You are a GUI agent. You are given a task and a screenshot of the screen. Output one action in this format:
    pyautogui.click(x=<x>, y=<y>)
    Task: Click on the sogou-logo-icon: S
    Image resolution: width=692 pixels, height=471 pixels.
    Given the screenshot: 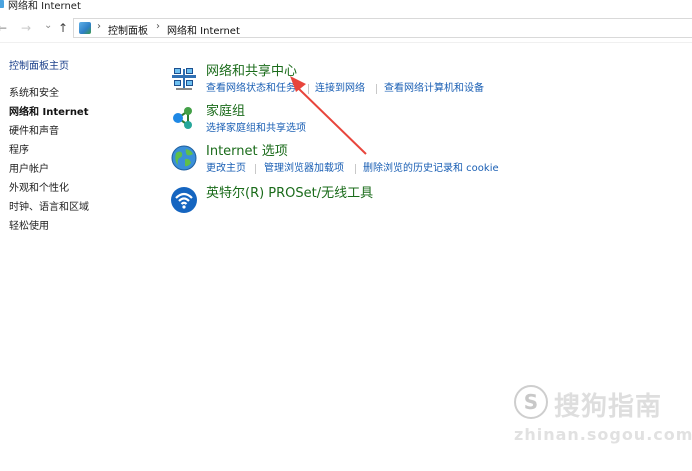 What is the action you would take?
    pyautogui.click(x=531, y=402)
    